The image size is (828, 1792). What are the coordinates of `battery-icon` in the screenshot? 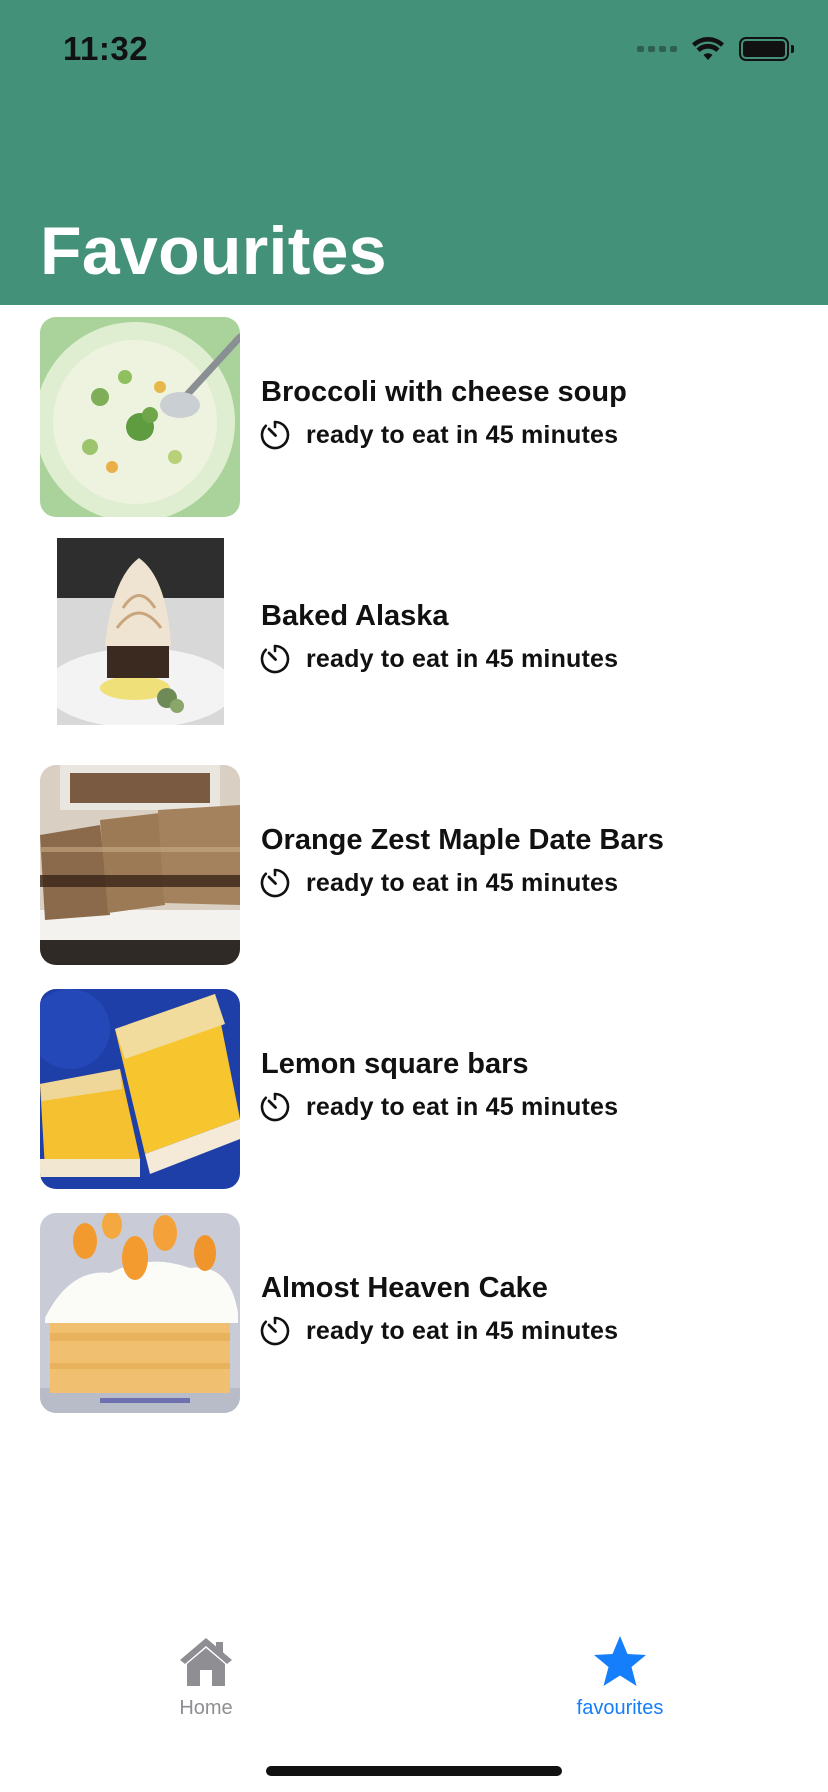 It's located at (766, 49).